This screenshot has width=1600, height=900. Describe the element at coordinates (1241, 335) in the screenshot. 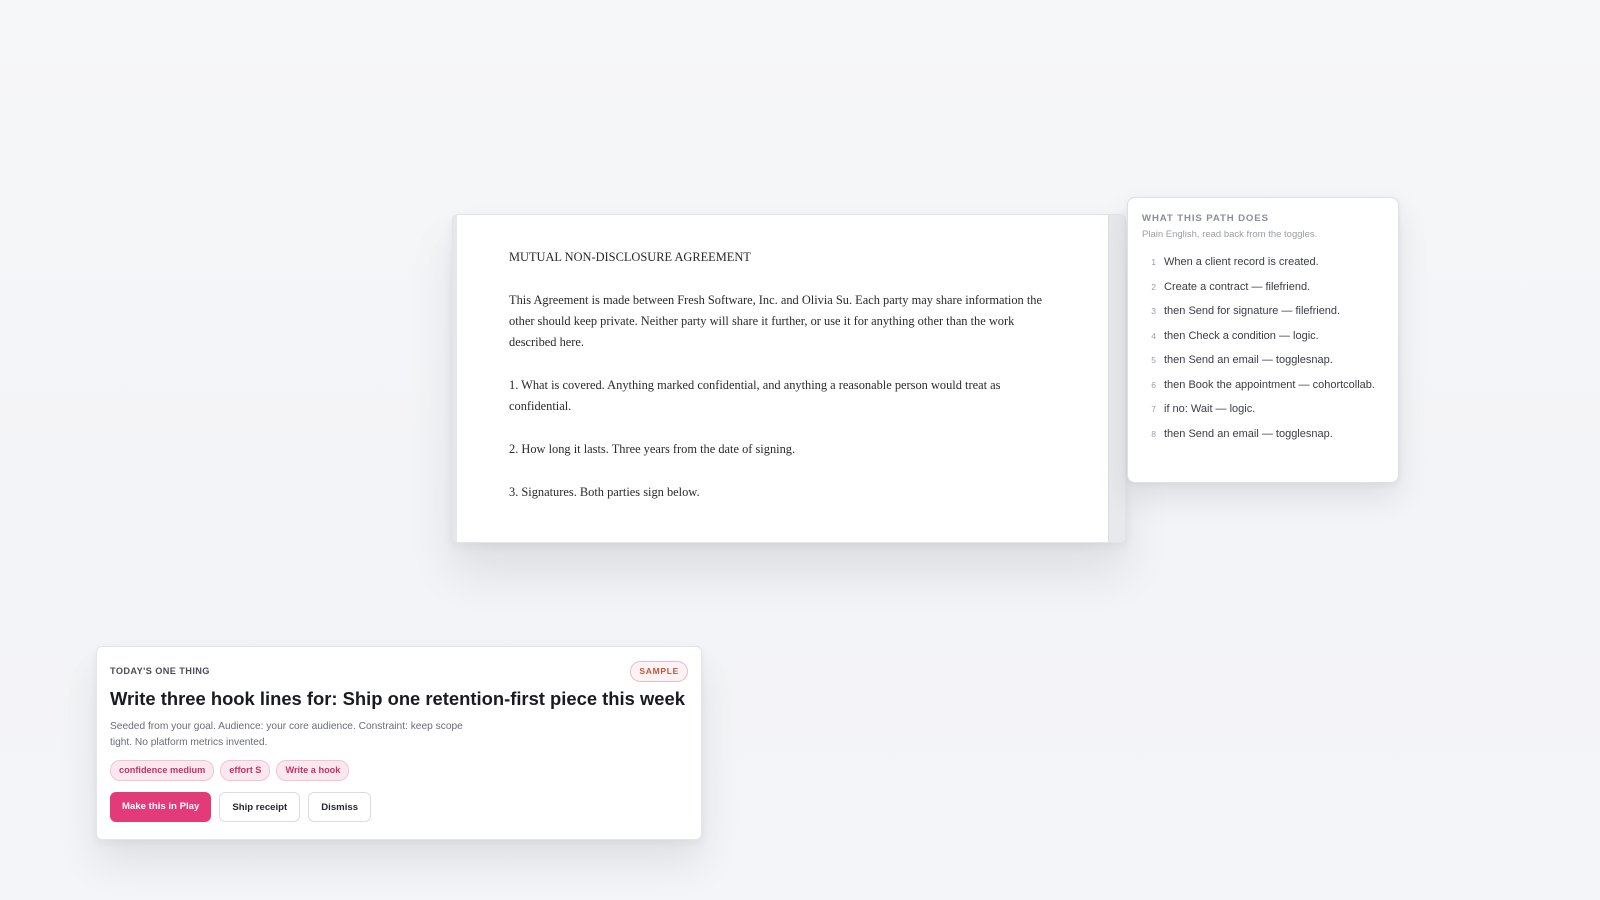

I see `step-text: then Check a condition — logic.` at that location.